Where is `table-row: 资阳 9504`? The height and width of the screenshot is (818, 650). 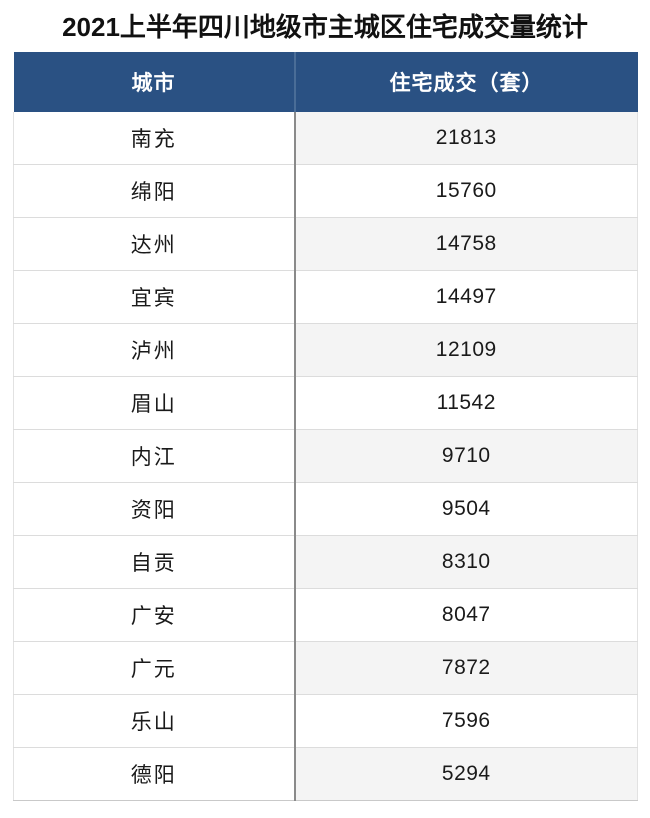 table-row: 资阳 9504 is located at coordinates (325, 509).